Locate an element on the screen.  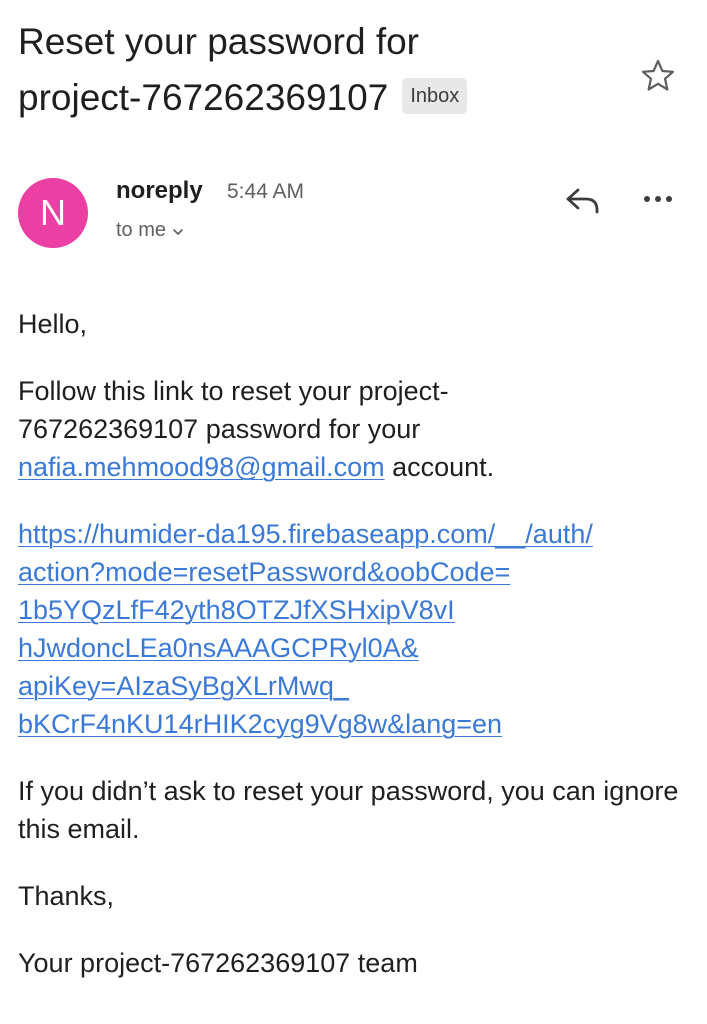
instruction-text-line2: 767262369107 password for your is located at coordinates (219, 429).